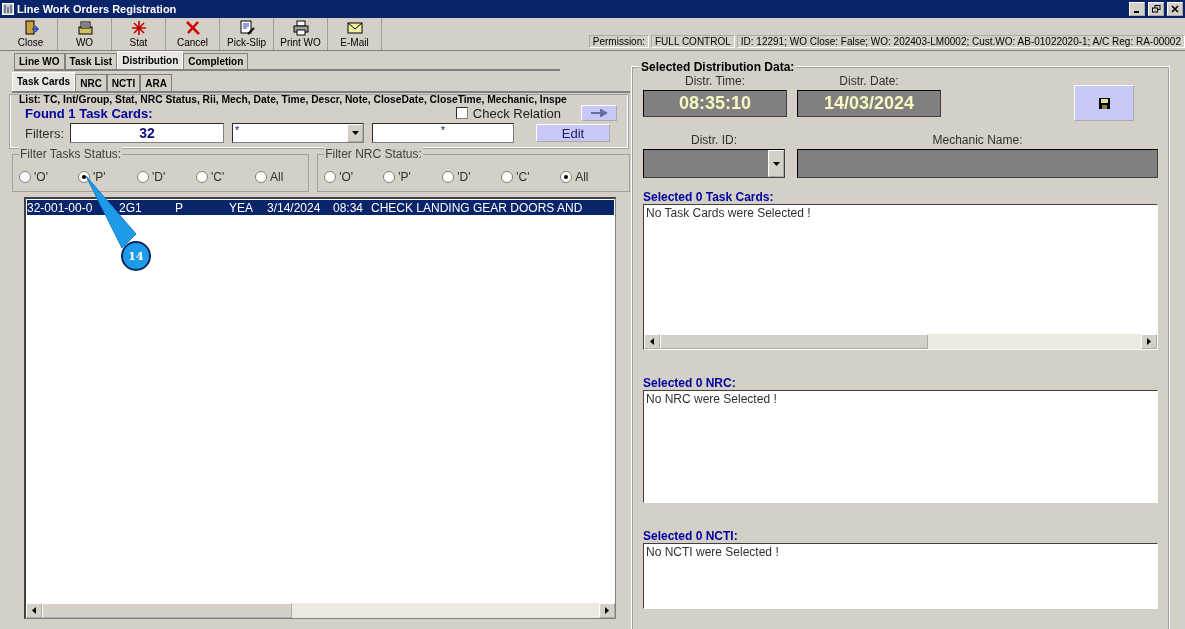 Image resolution: width=1185 pixels, height=629 pixels. I want to click on restore-button, so click(1156, 9).